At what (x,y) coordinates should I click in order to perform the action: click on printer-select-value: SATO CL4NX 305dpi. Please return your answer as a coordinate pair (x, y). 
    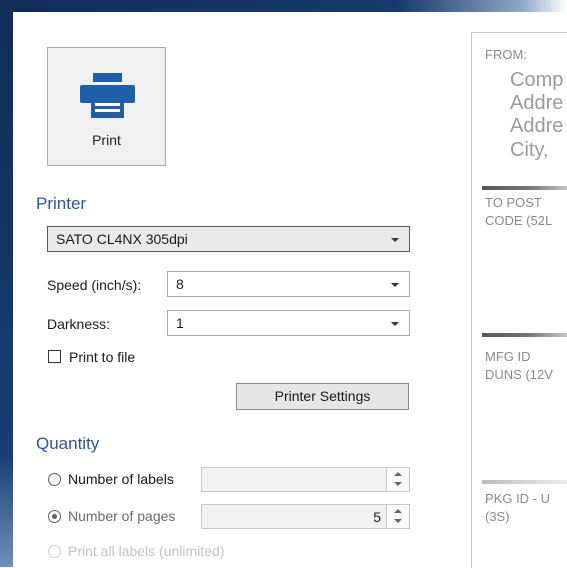
    Looking at the image, I should click on (122, 239).